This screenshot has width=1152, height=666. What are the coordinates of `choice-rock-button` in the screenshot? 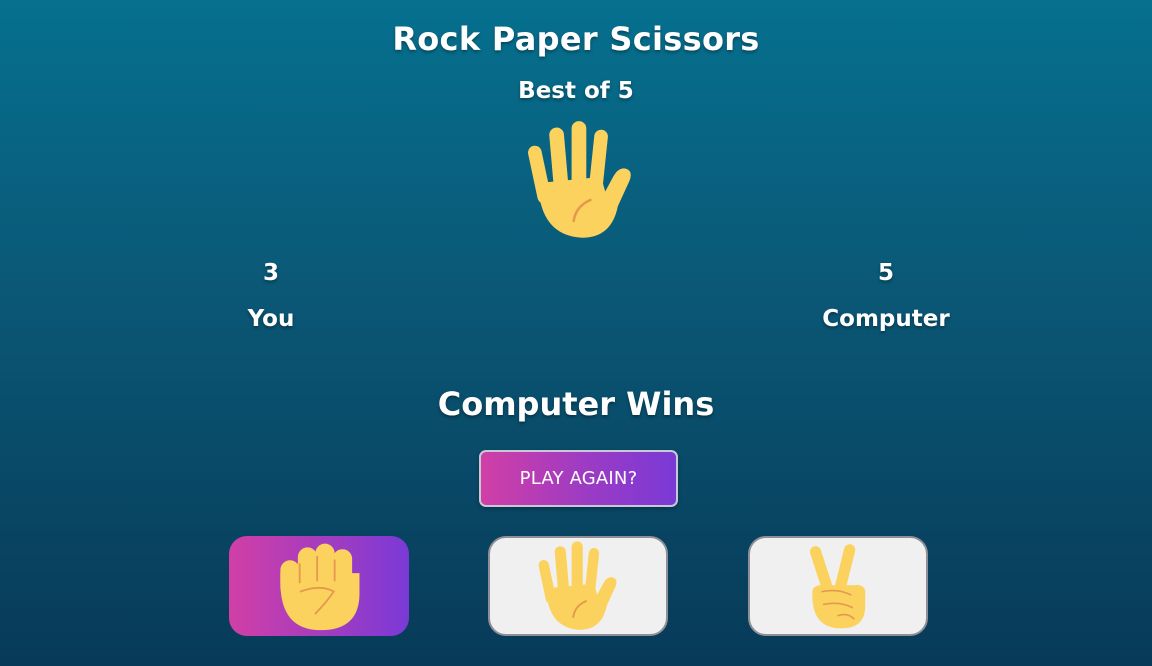 It's located at (319, 586).